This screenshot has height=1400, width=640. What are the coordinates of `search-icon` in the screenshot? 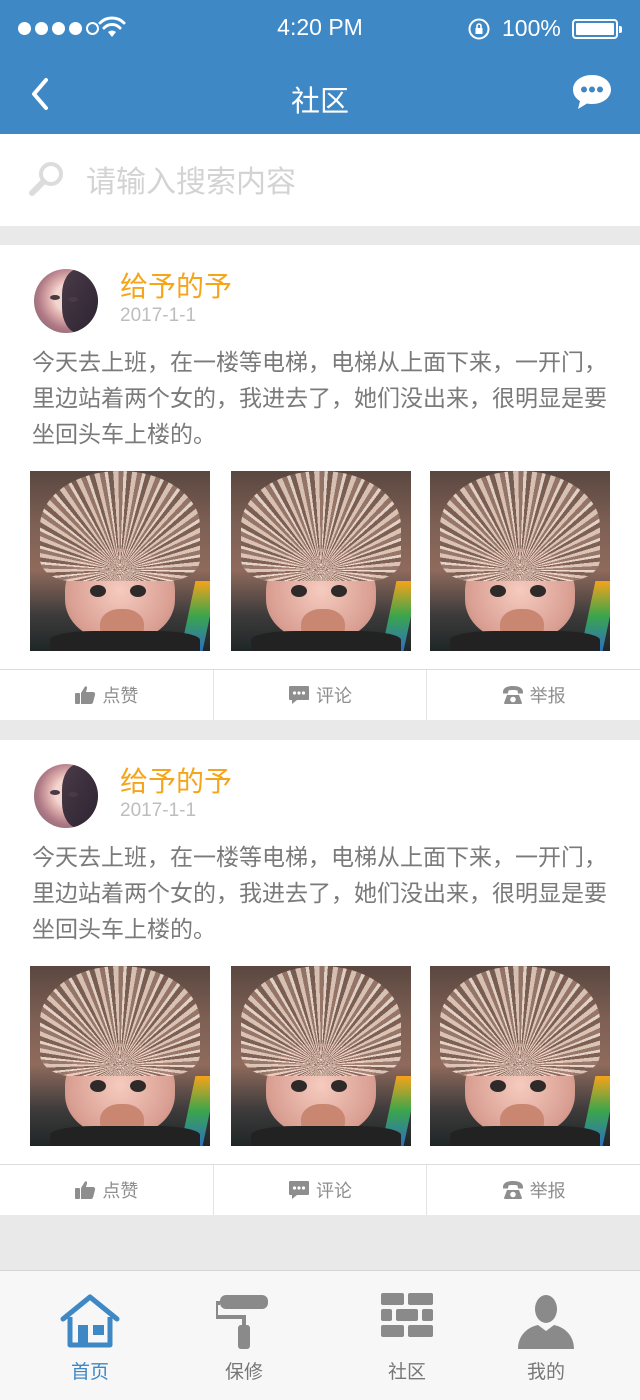 It's located at (46, 179).